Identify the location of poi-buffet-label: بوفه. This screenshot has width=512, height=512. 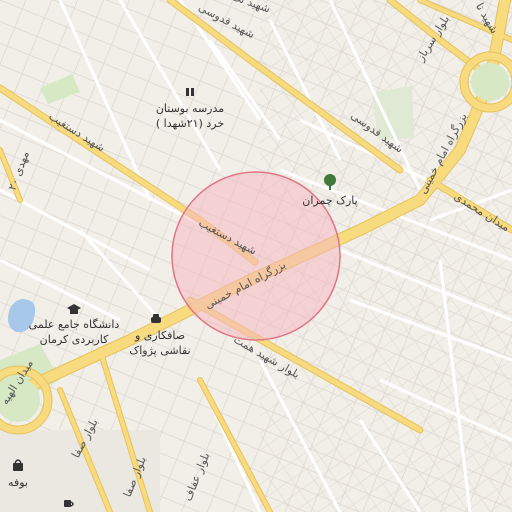
(18, 482).